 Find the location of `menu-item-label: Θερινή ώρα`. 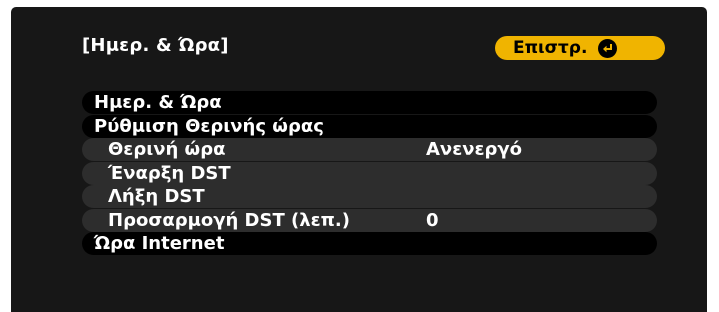

menu-item-label: Θερινή ώρα is located at coordinates (167, 149).